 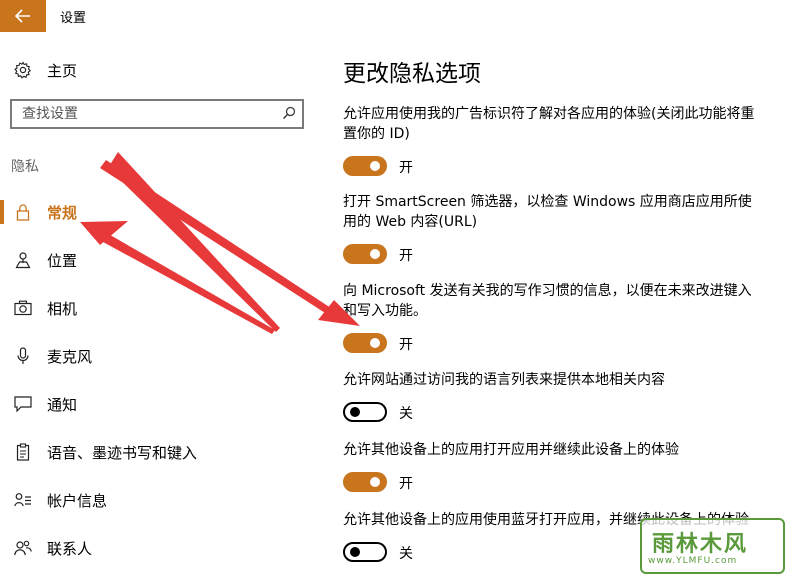 What do you see at coordinates (160, 356) in the screenshot?
I see `sidebar-item-microphone: 麦克风` at bounding box center [160, 356].